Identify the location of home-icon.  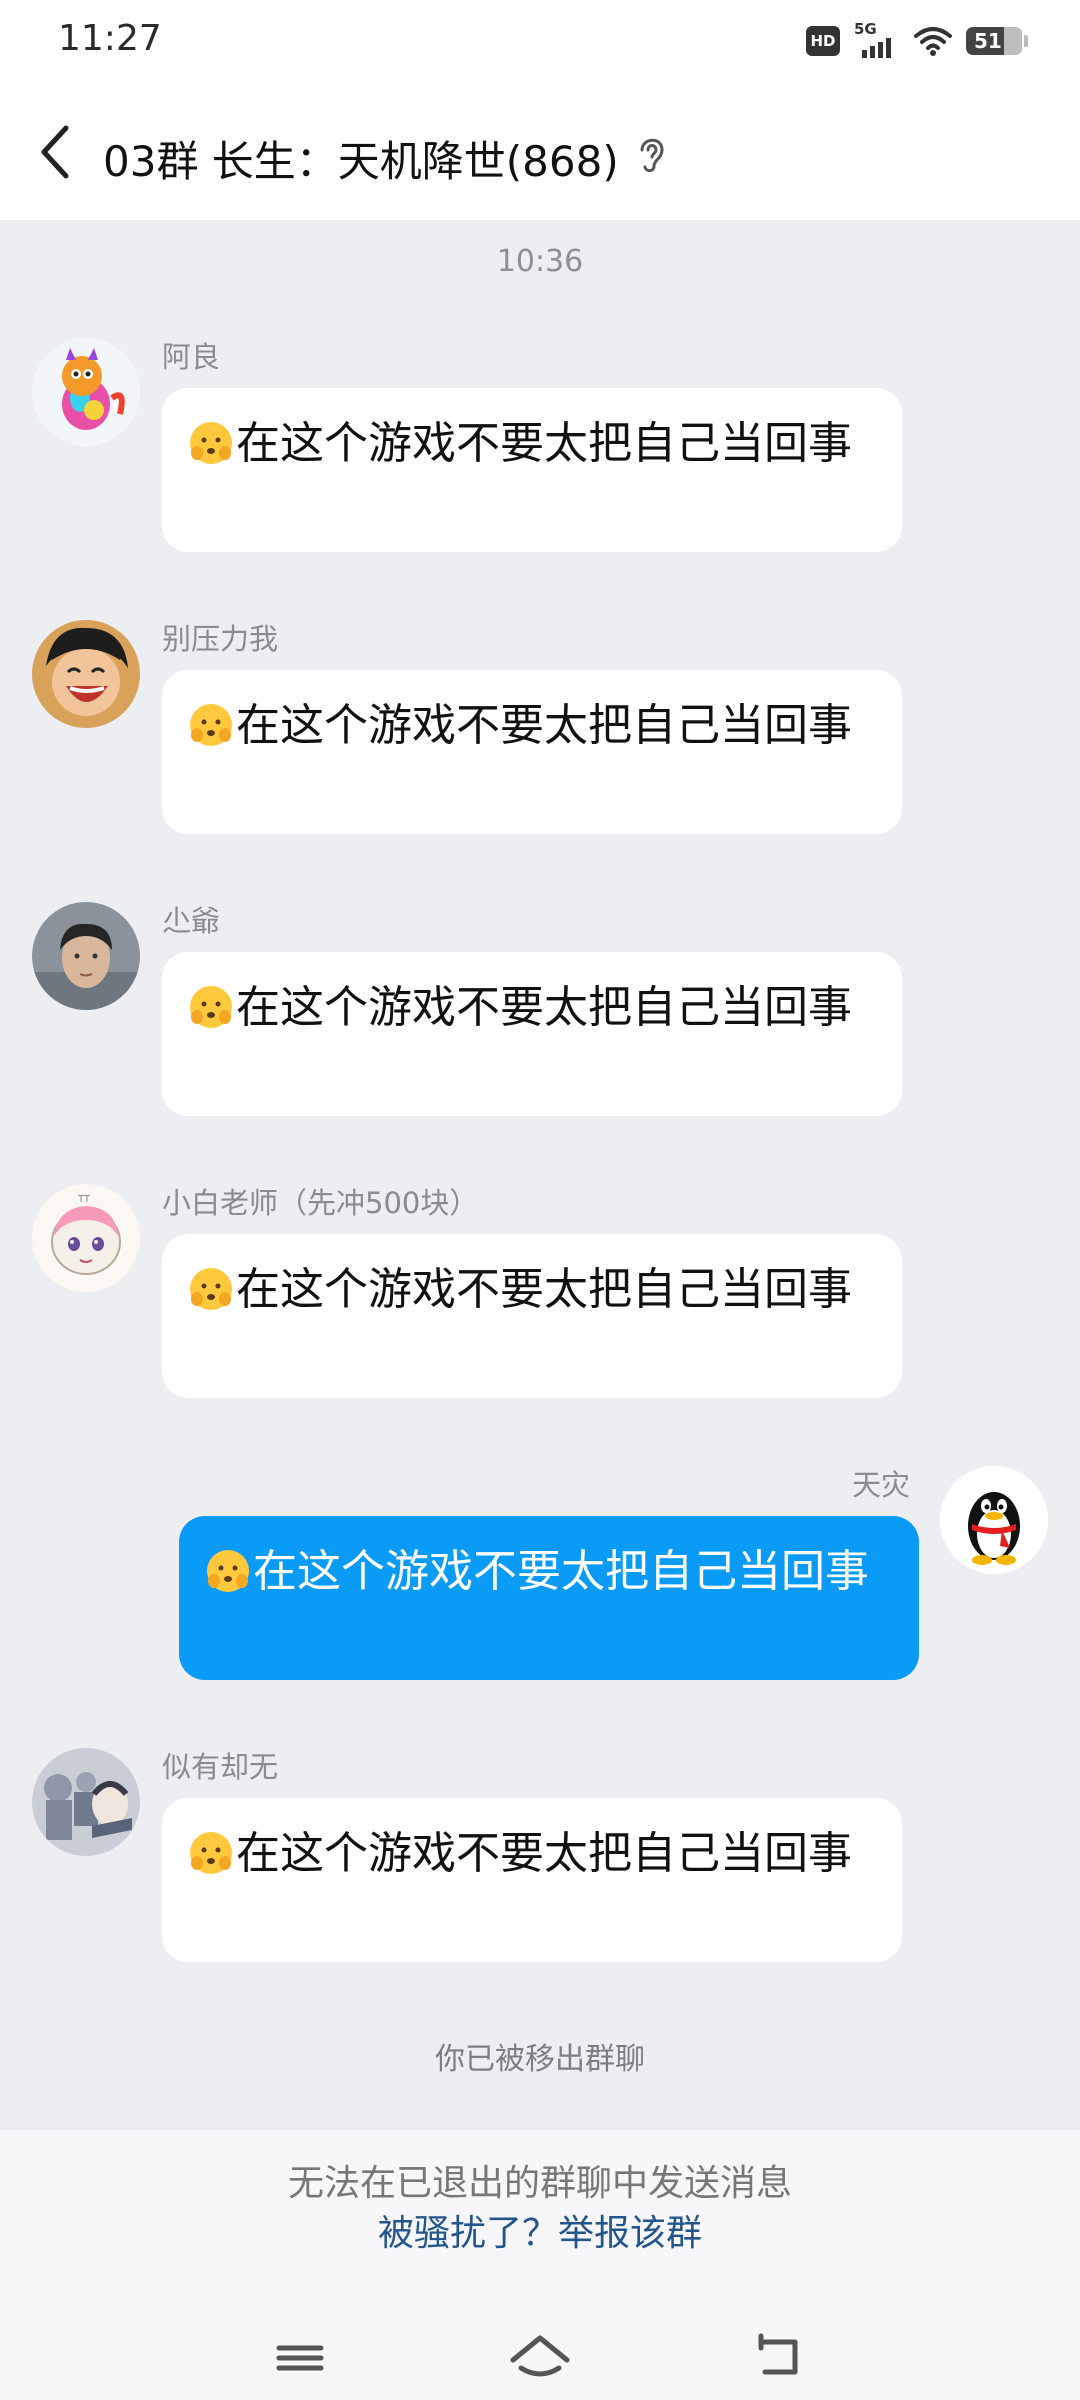
(540, 2358).